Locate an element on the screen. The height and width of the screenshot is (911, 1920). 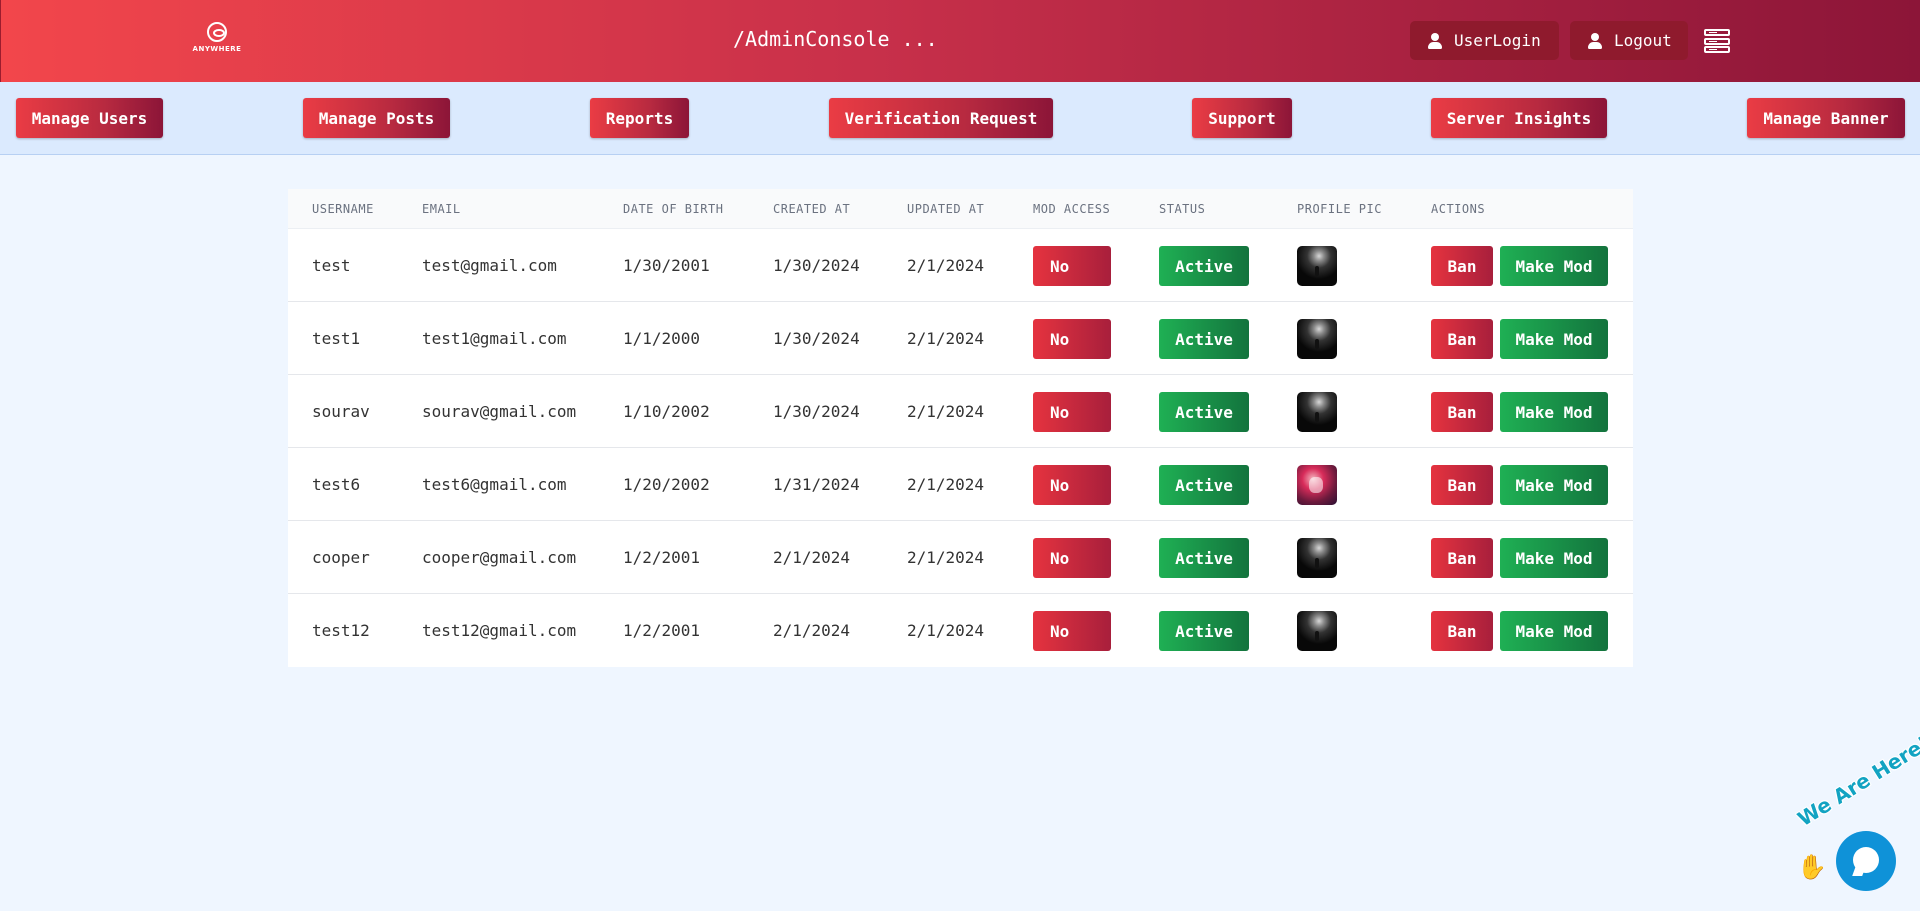
cell-email: sourav@gmail.com is located at coordinates (499, 411).